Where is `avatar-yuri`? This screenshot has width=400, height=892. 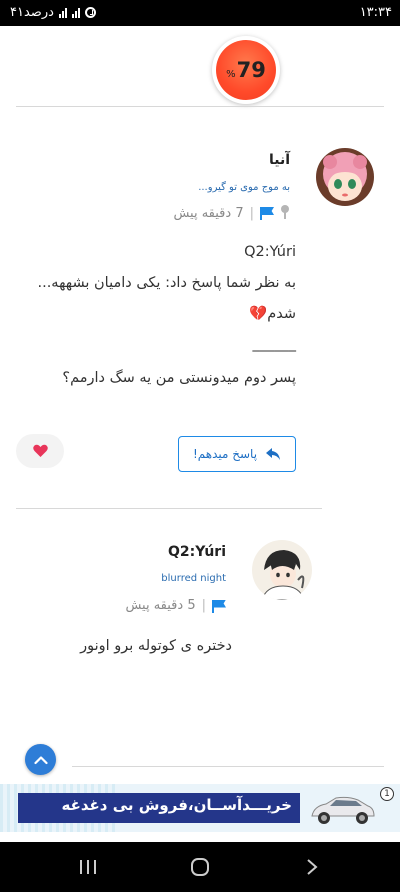 avatar-yuri is located at coordinates (282, 570).